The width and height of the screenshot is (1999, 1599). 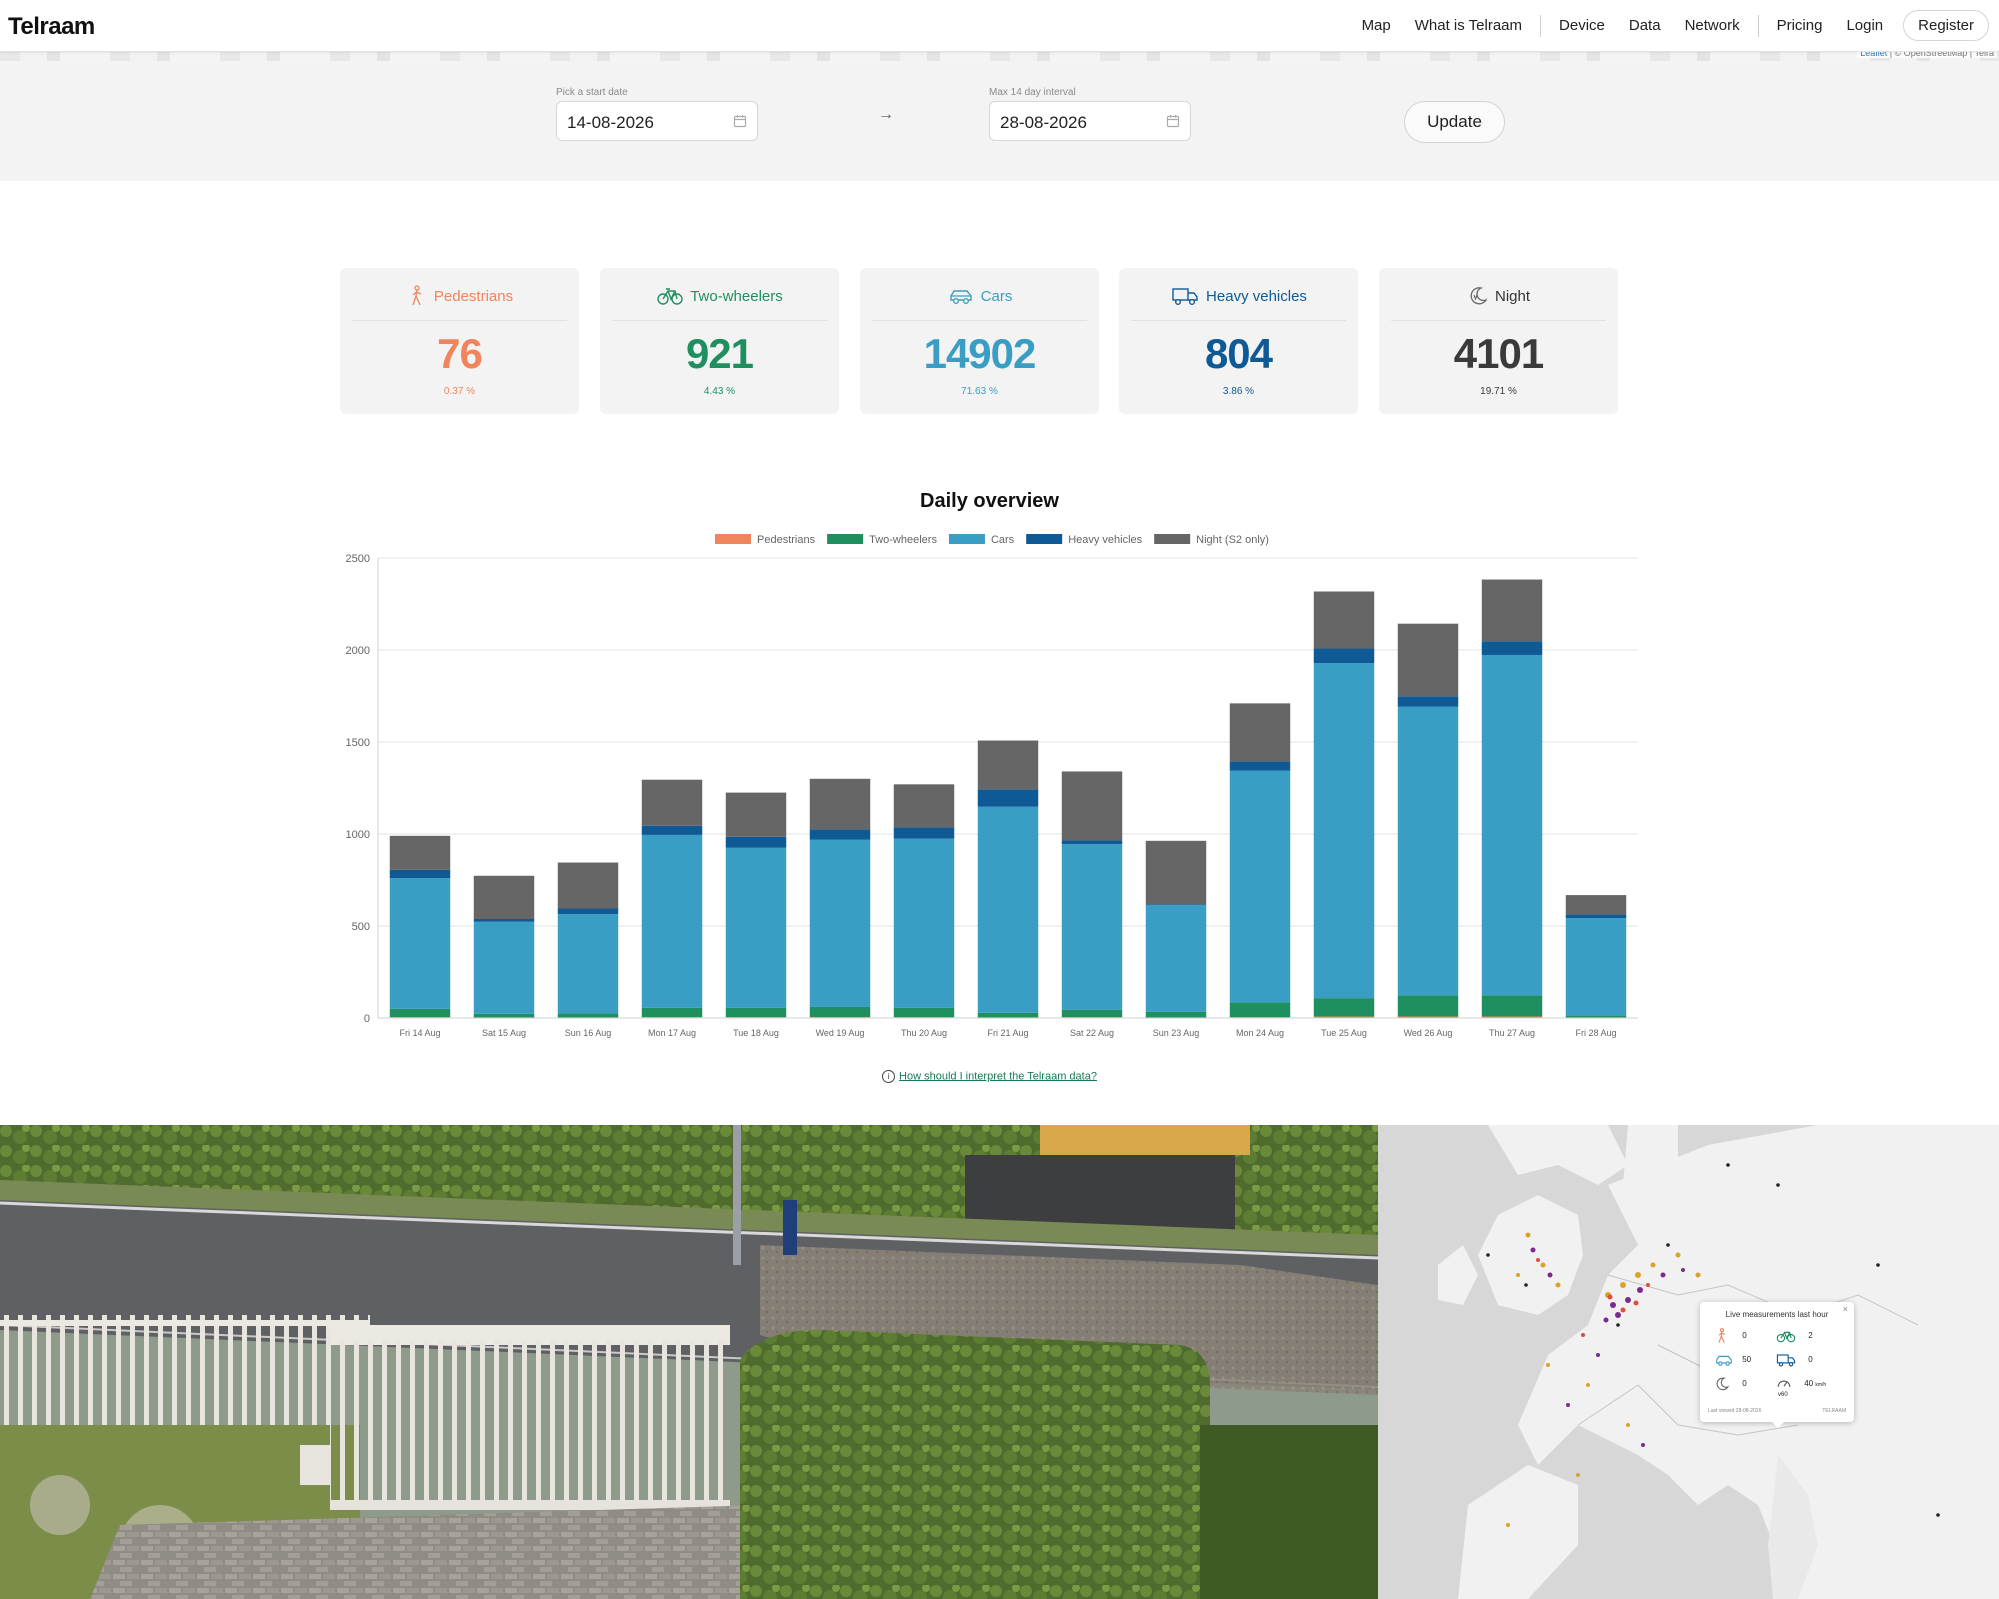 I want to click on x-tick-label: Sat 15 Aug, so click(x=504, y=1033).